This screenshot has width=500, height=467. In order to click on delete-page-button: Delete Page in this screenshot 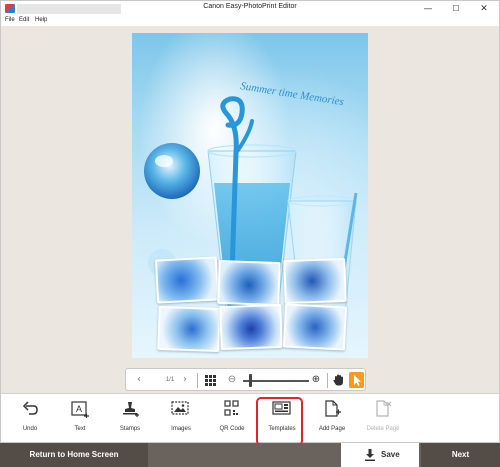, I will do `click(383, 418)`.